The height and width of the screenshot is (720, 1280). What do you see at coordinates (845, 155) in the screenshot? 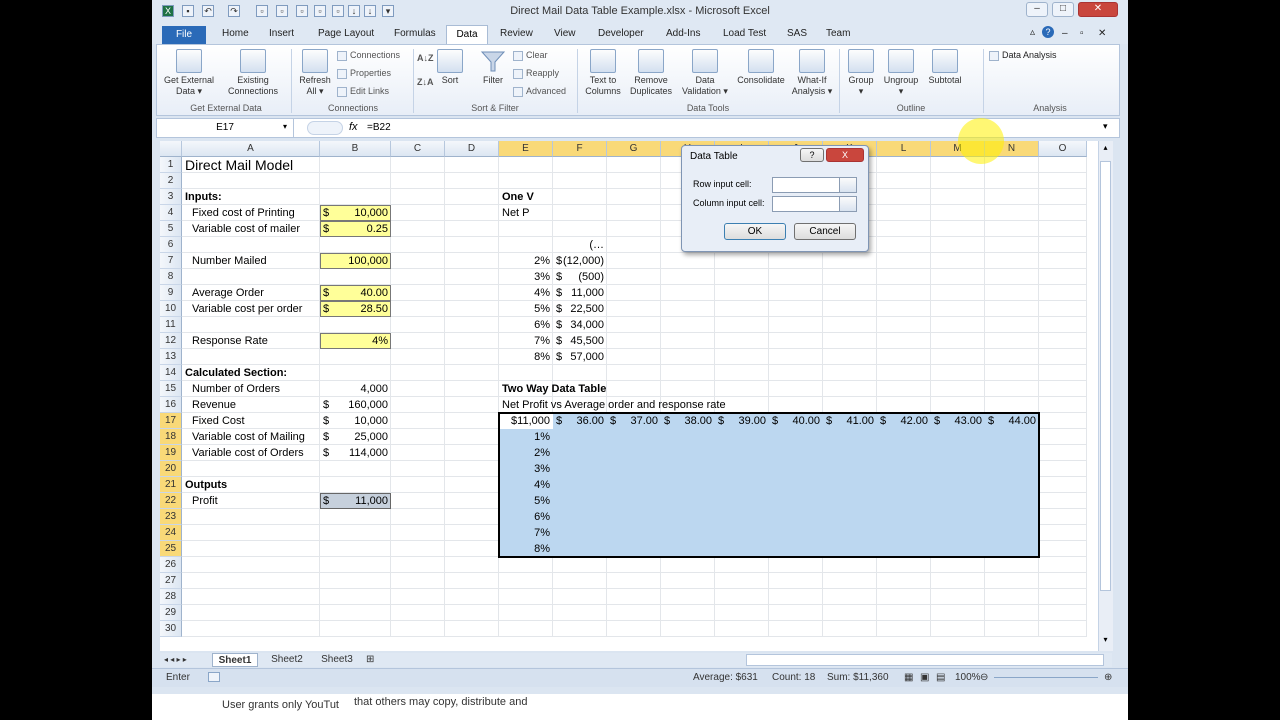
I see `dialog-close-button: X` at bounding box center [845, 155].